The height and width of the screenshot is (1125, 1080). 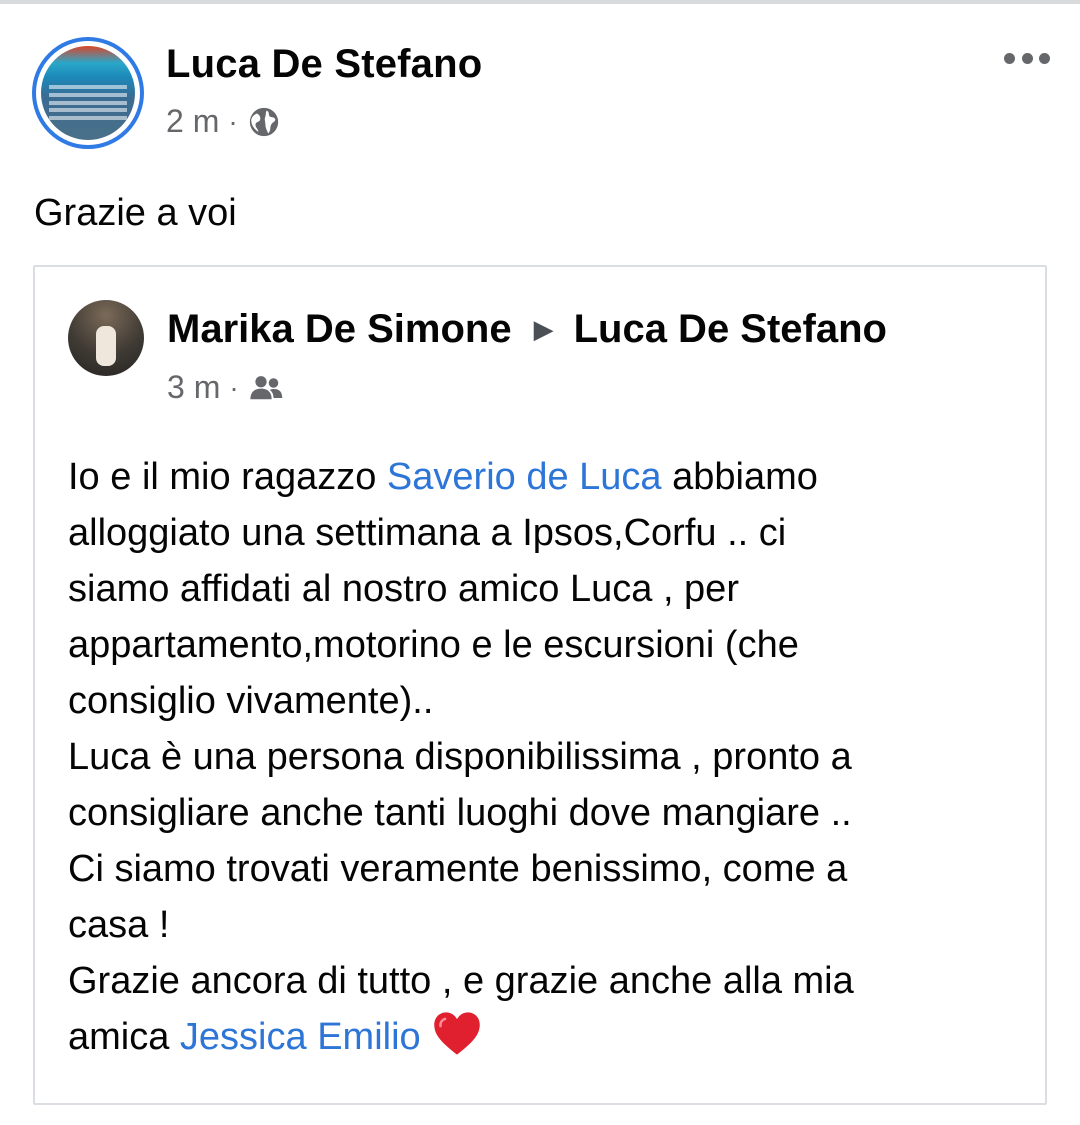 I want to click on mention-link: Saverio de Luca, so click(x=524, y=477).